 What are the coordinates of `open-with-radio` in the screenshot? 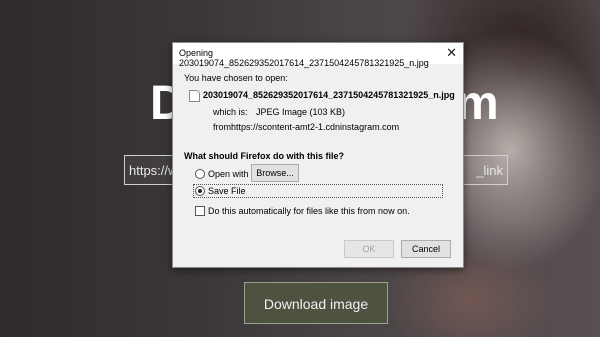 It's located at (200, 174).